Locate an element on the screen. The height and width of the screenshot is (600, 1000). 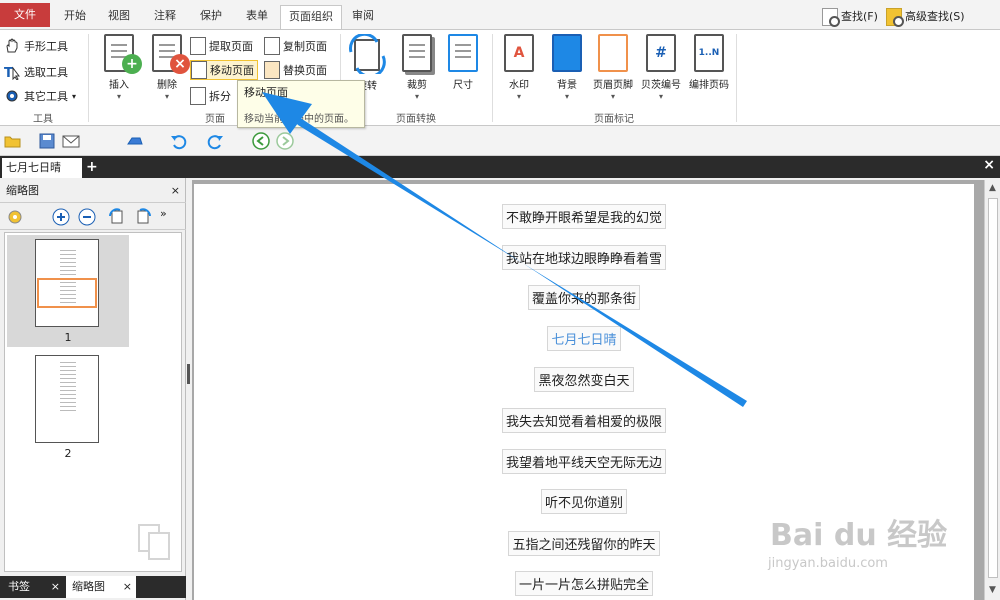
replace-page-button: 替换页面 is located at coordinates (295, 70).